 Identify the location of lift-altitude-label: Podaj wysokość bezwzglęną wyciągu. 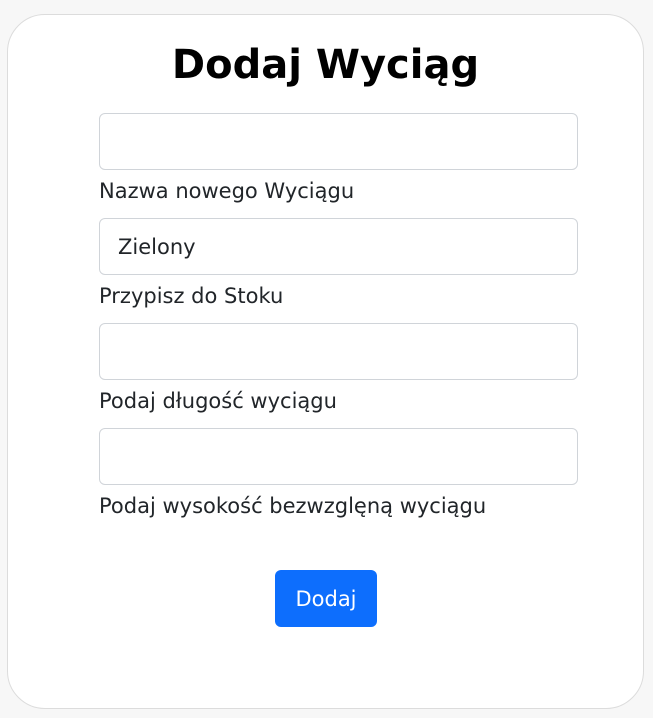
(293, 506).